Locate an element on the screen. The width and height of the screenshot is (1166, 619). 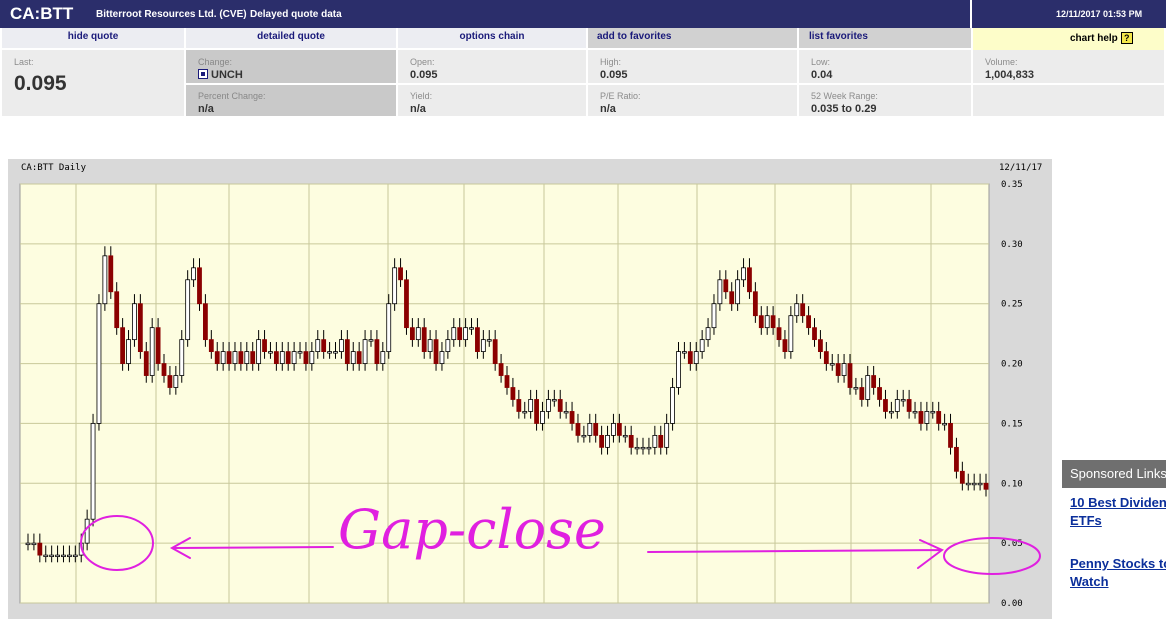
y-tick-label: 0.35 is located at coordinates (1012, 185).